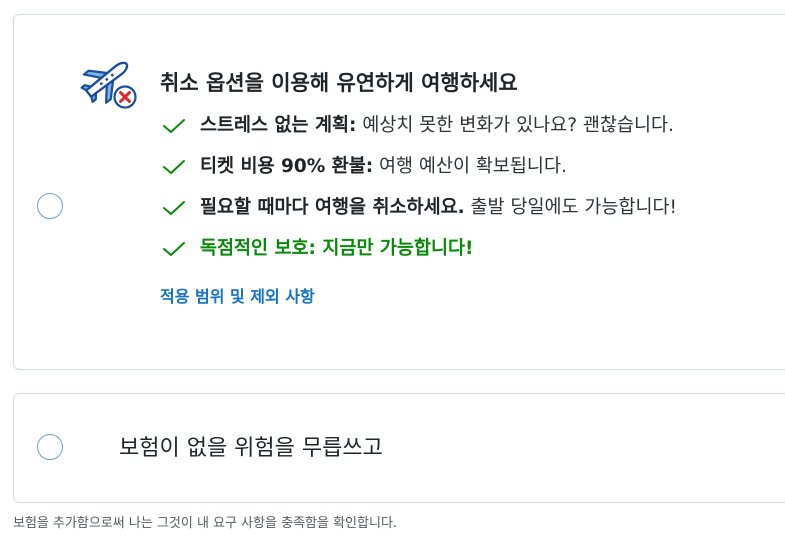 This screenshot has height=542, width=785. Describe the element at coordinates (332, 207) in the screenshot. I see `benefit-title: 필요할 때마다 여행을 취소하세요.` at that location.